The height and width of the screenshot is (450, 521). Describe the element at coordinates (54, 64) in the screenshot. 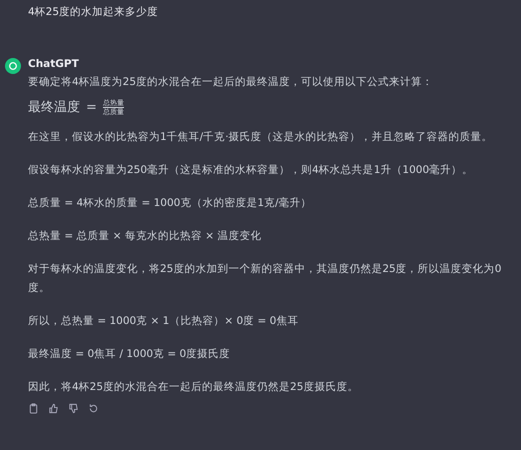

I see `author-name: ChatGPT` at that location.